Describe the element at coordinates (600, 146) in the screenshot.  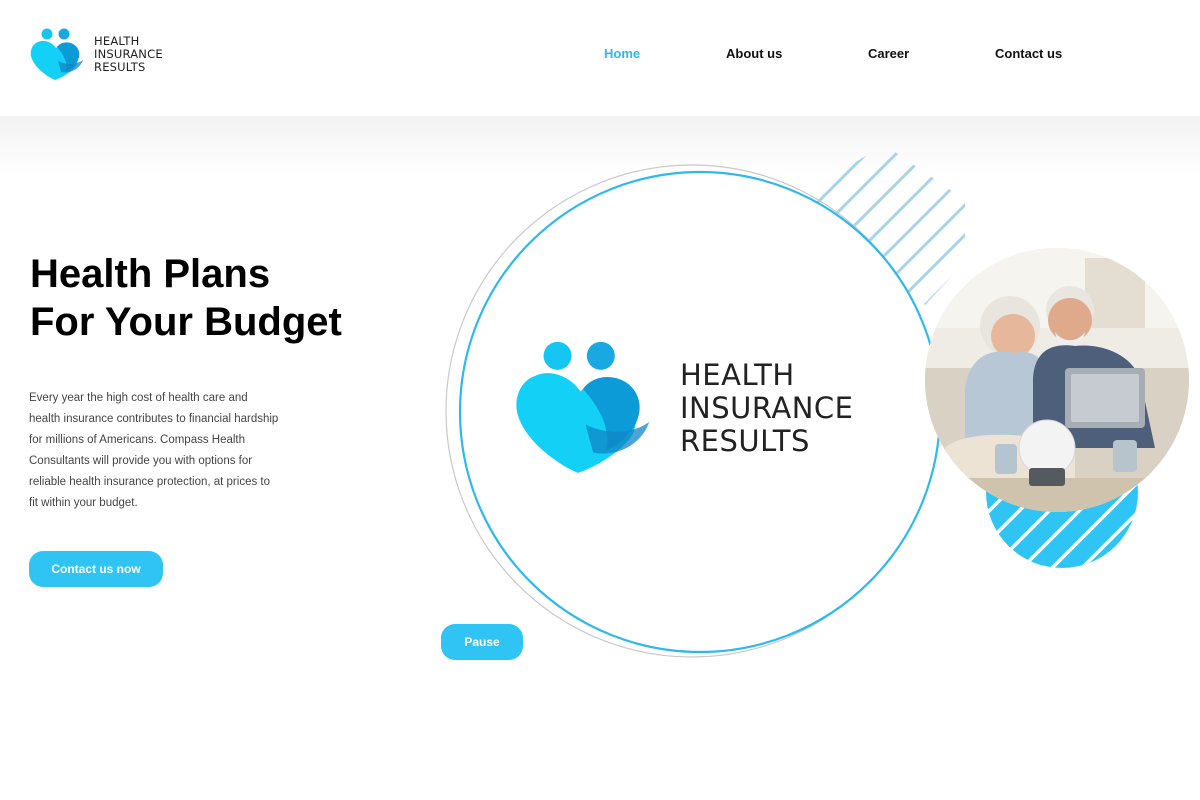
I see `header-shadow-band` at that location.